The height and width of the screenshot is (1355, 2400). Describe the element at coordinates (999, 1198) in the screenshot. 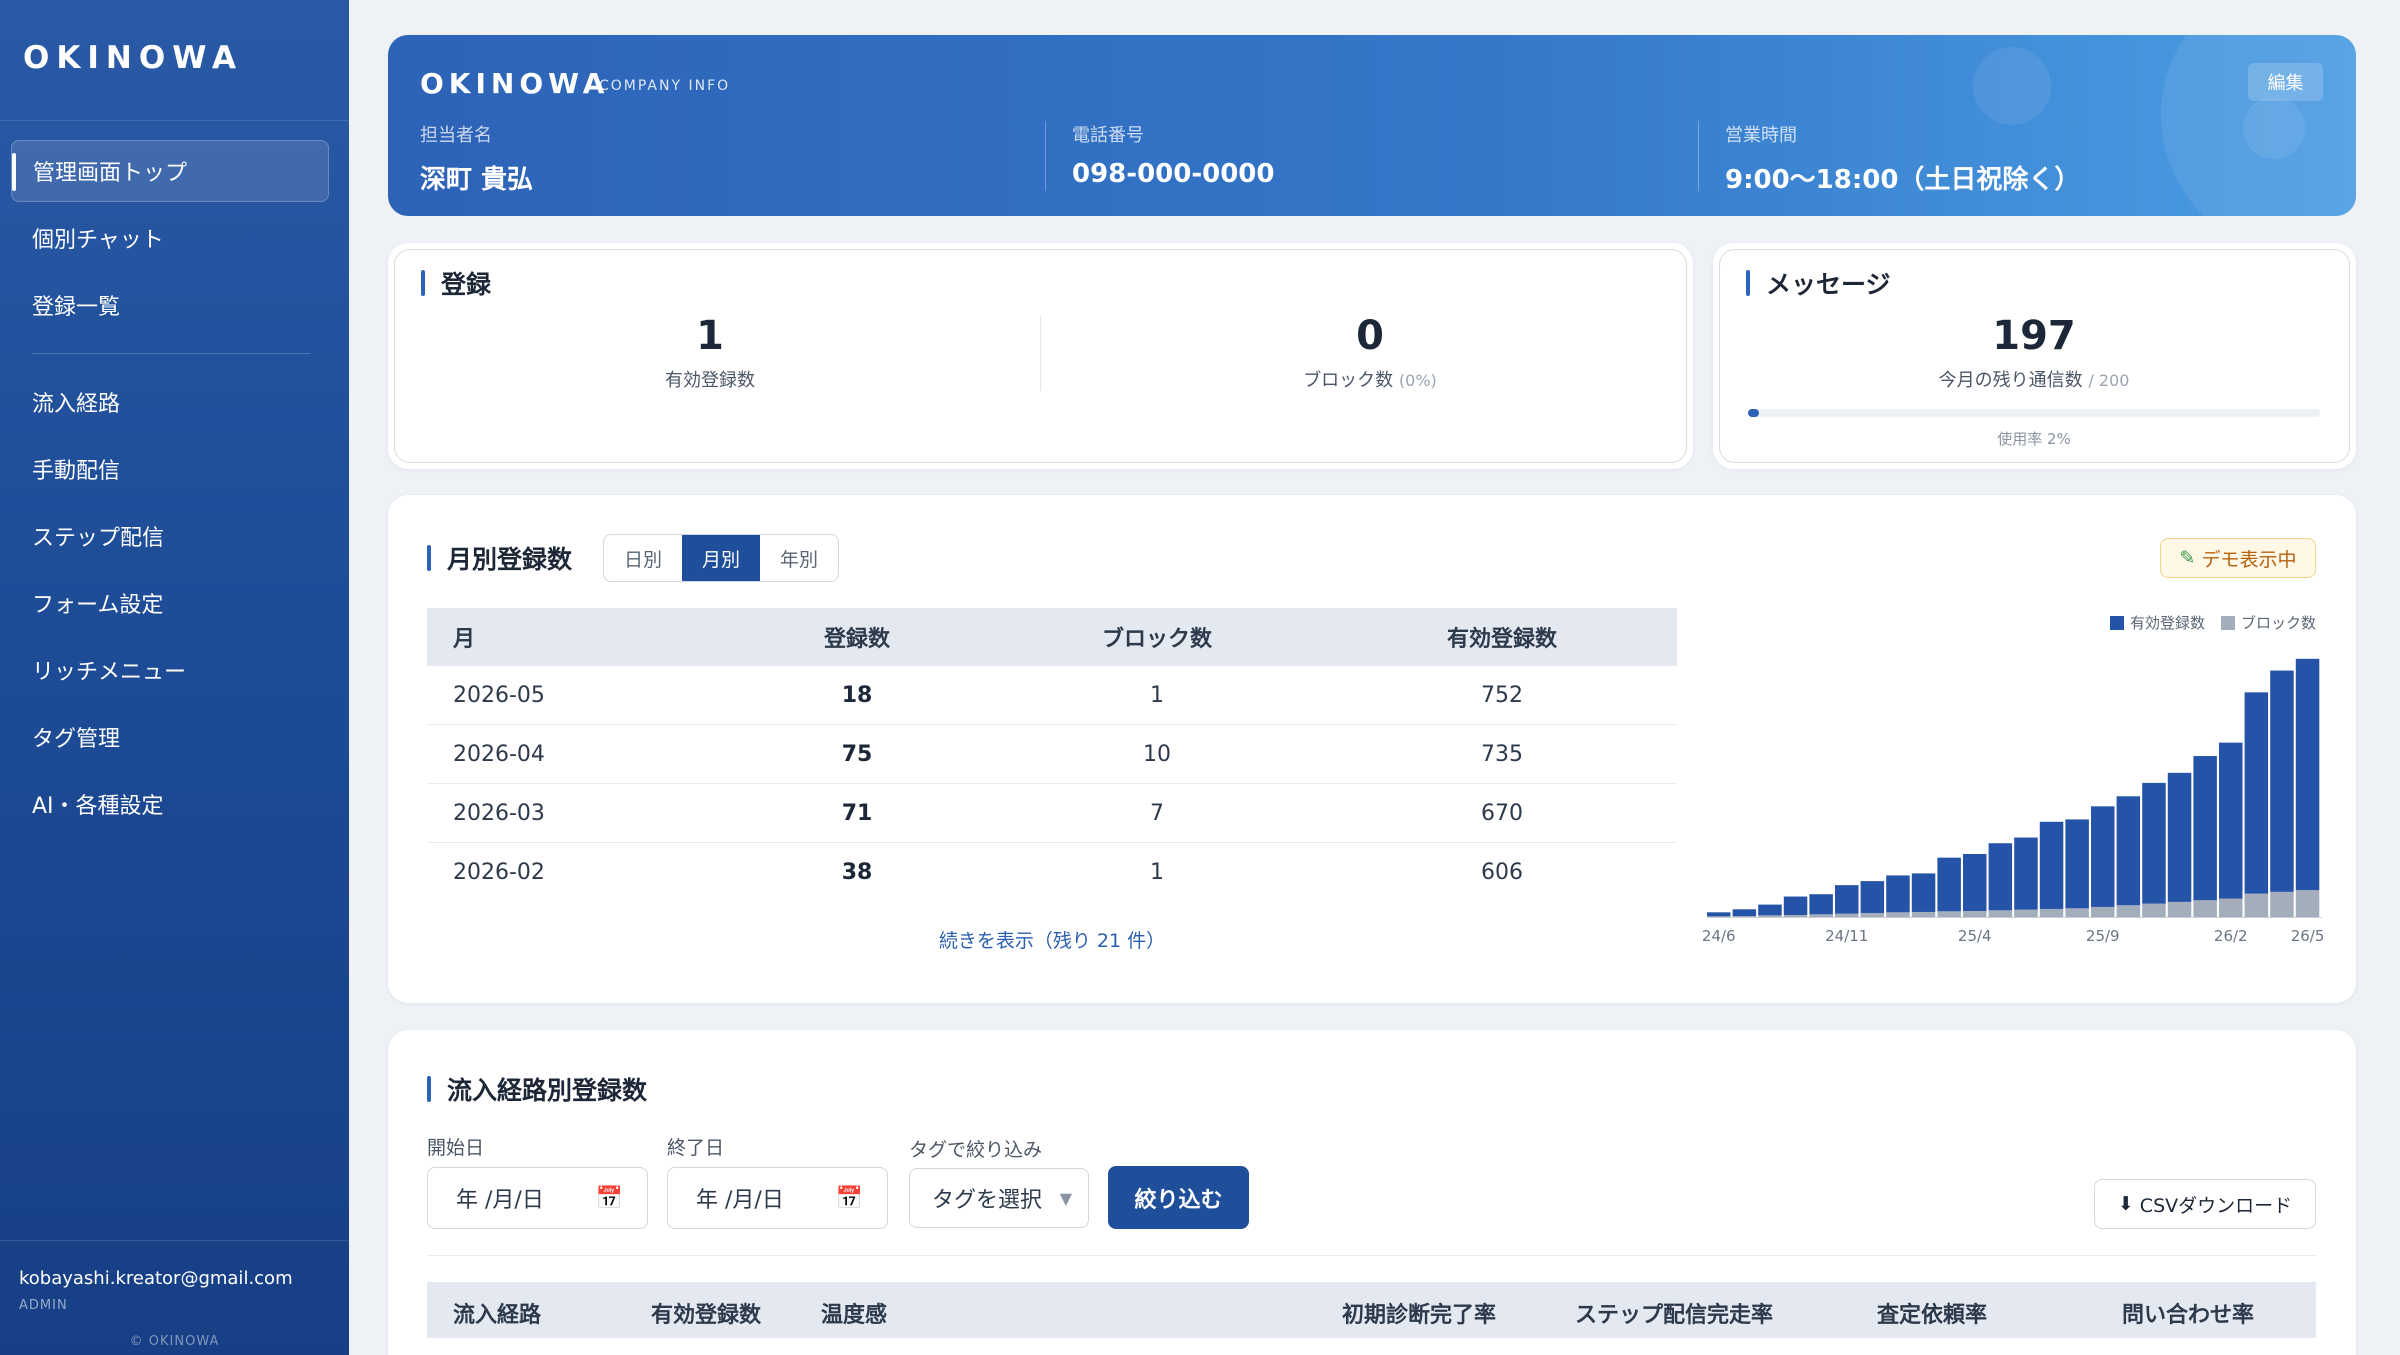

I see `tag-select: タグを選択 ▼` at that location.